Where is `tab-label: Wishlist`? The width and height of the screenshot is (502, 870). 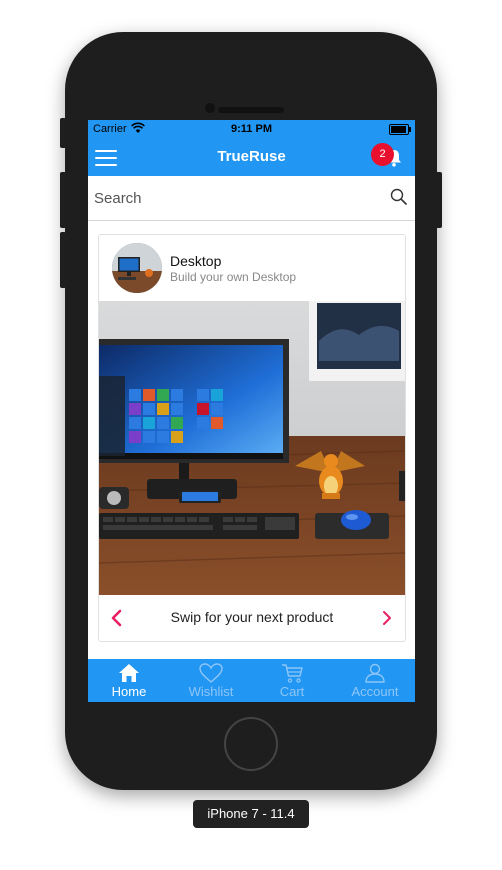 tab-label: Wishlist is located at coordinates (211, 691).